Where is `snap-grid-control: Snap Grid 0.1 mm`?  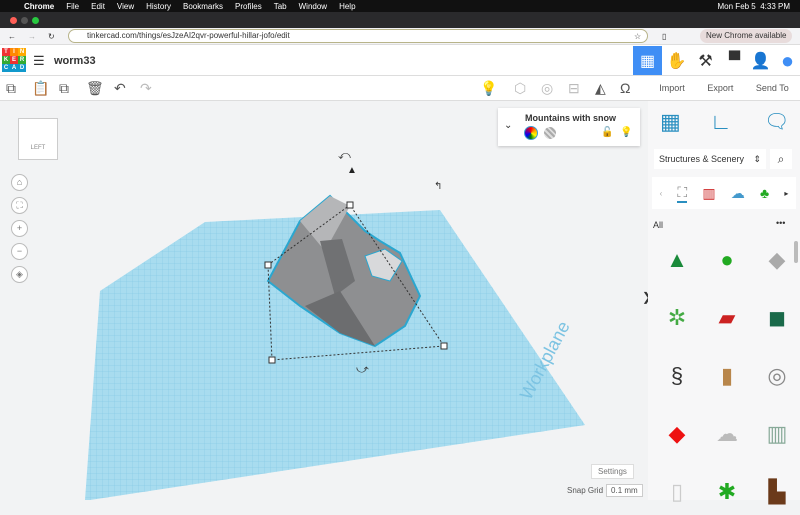
snap-grid-control: Snap Grid 0.1 mm is located at coordinates (605, 490).